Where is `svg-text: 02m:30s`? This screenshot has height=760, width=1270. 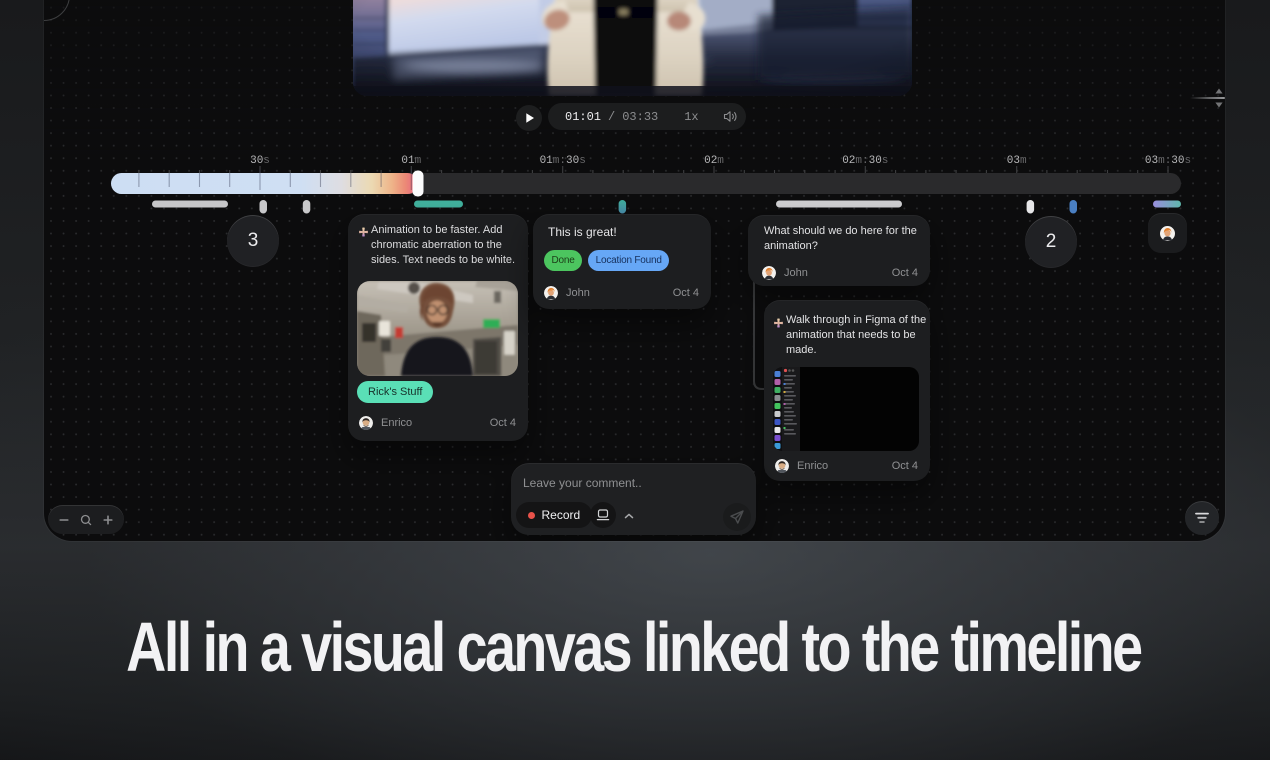
svg-text: 02m:30s is located at coordinates (865, 161).